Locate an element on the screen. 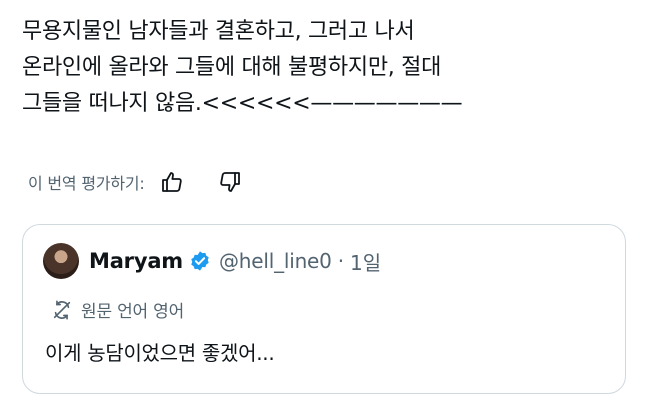 The width and height of the screenshot is (648, 394). author-name: Maryam is located at coordinates (136, 261).